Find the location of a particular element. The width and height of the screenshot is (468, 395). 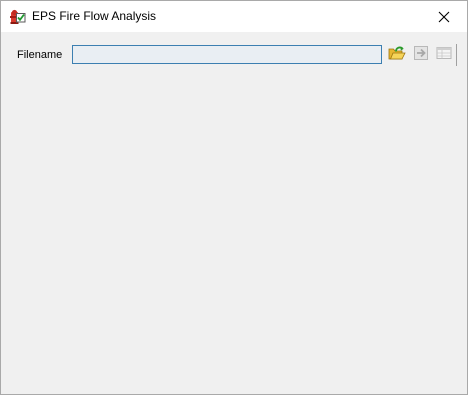

open-folder-icon is located at coordinates (397, 55).